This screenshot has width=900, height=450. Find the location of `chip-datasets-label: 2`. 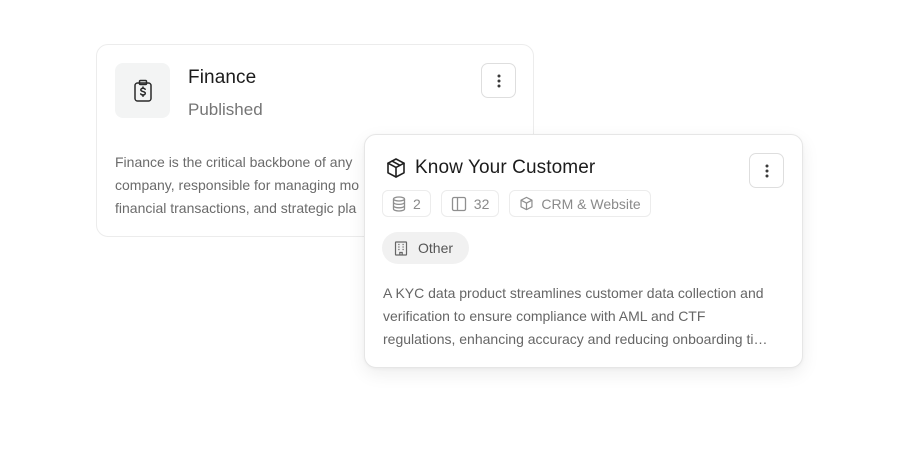

chip-datasets-label: 2 is located at coordinates (417, 203).